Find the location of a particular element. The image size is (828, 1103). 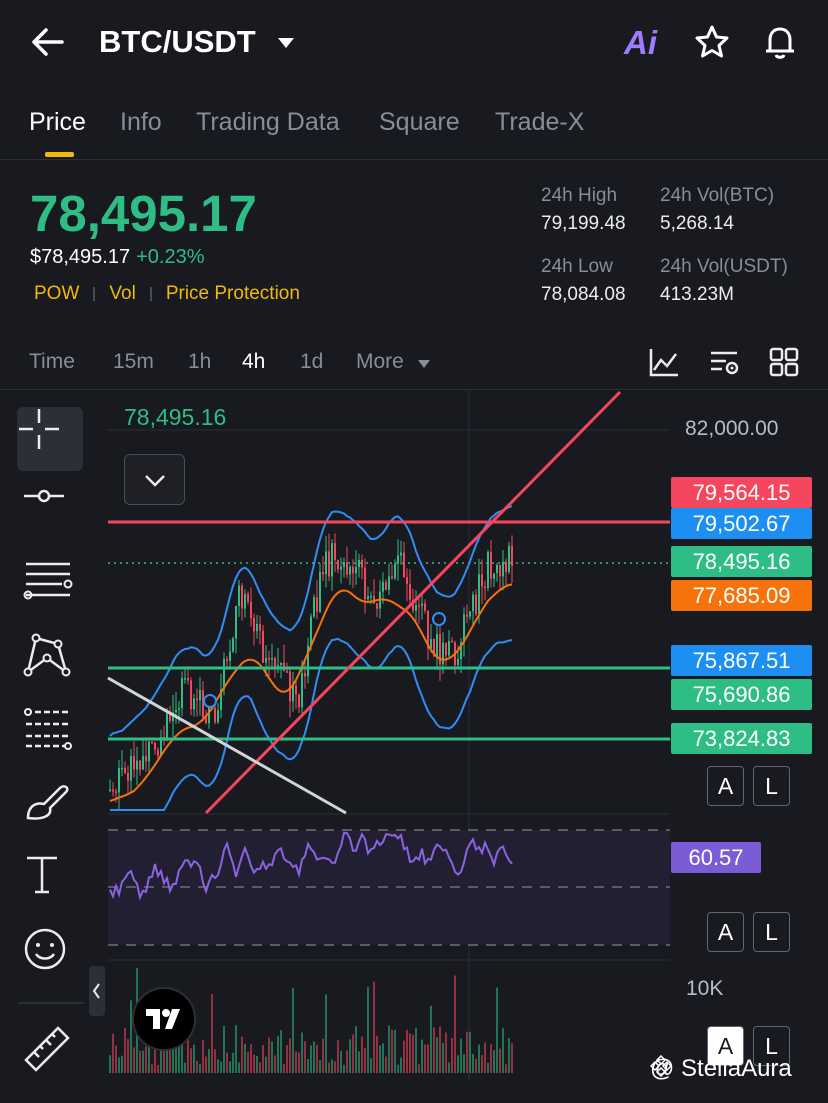

measure-tool is located at coordinates (50, 1052).